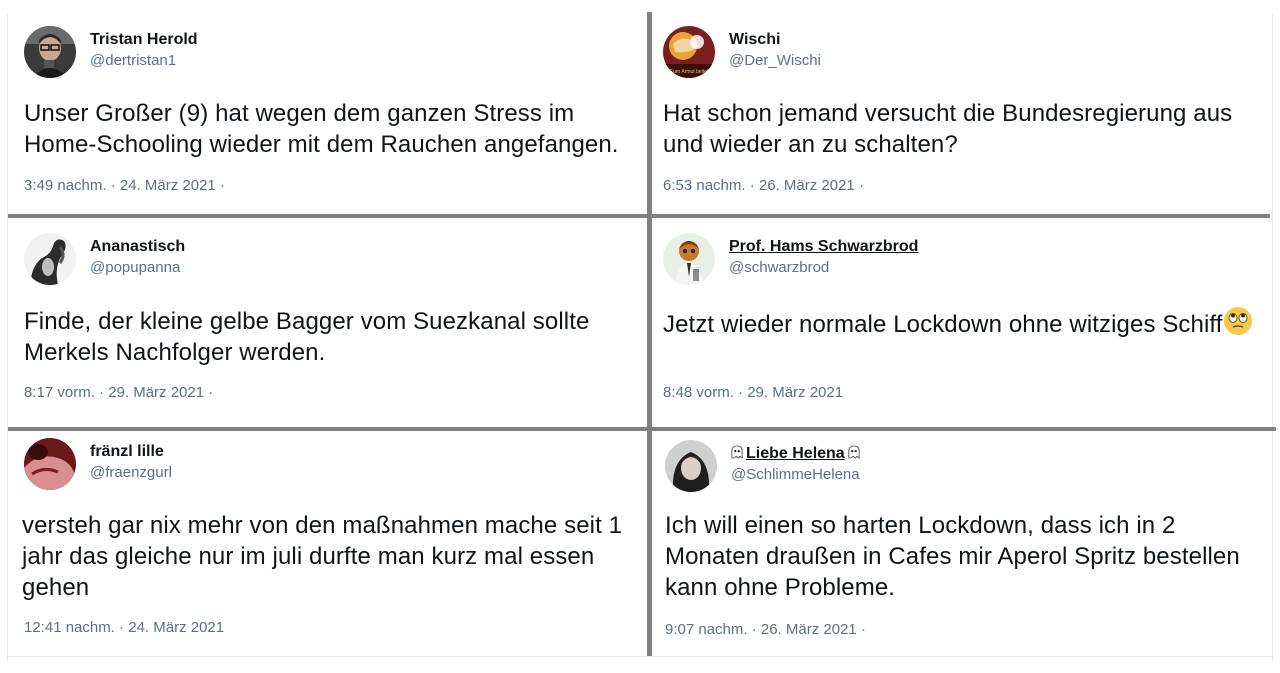 This screenshot has width=1280, height=673. What do you see at coordinates (127, 452) in the screenshot?
I see `user-name: fränzl lille` at bounding box center [127, 452].